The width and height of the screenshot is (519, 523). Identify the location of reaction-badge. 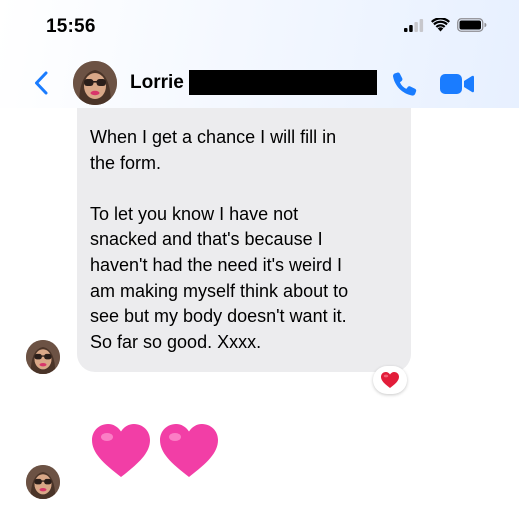
(390, 380).